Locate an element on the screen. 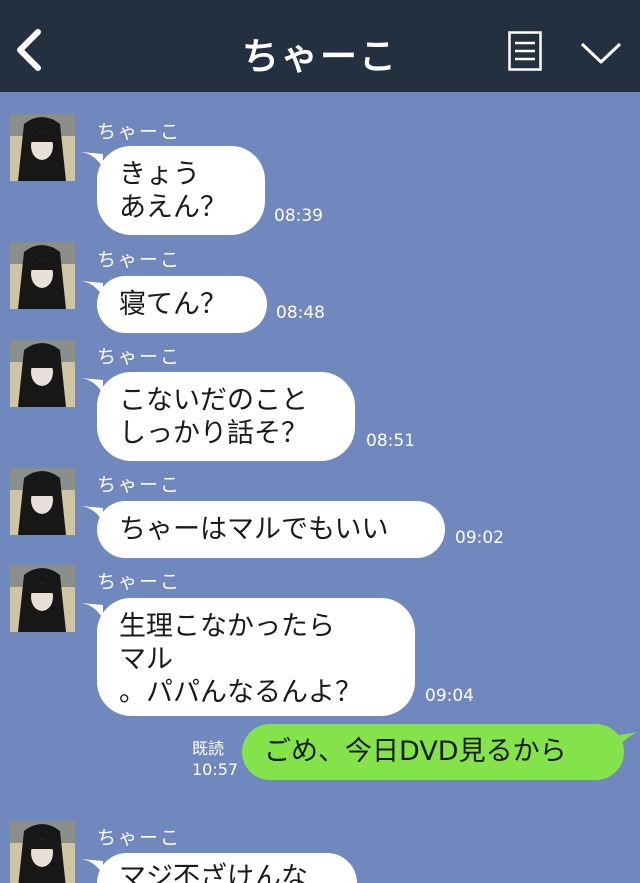  bubble-tail is located at coordinates (626, 742).